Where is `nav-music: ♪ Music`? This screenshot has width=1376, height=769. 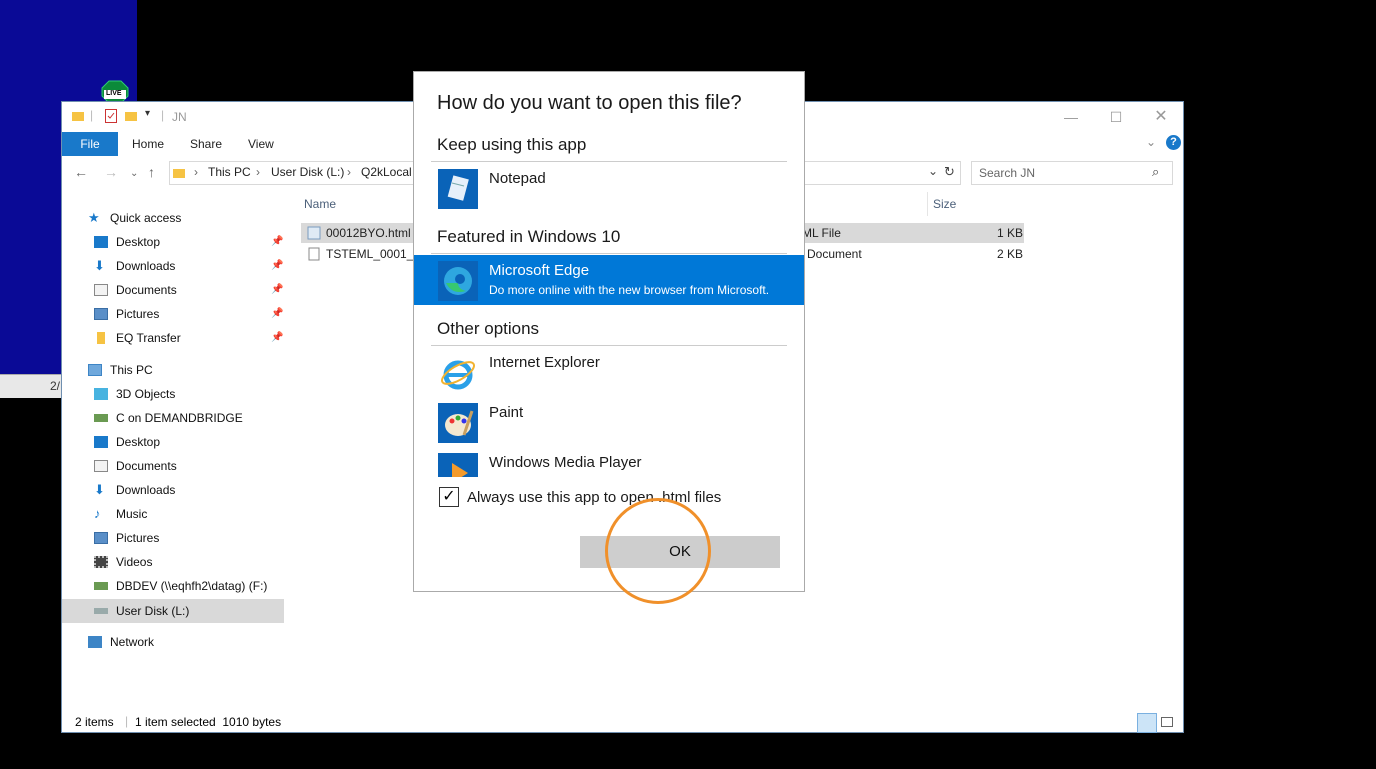 nav-music: ♪ Music is located at coordinates (120, 514).